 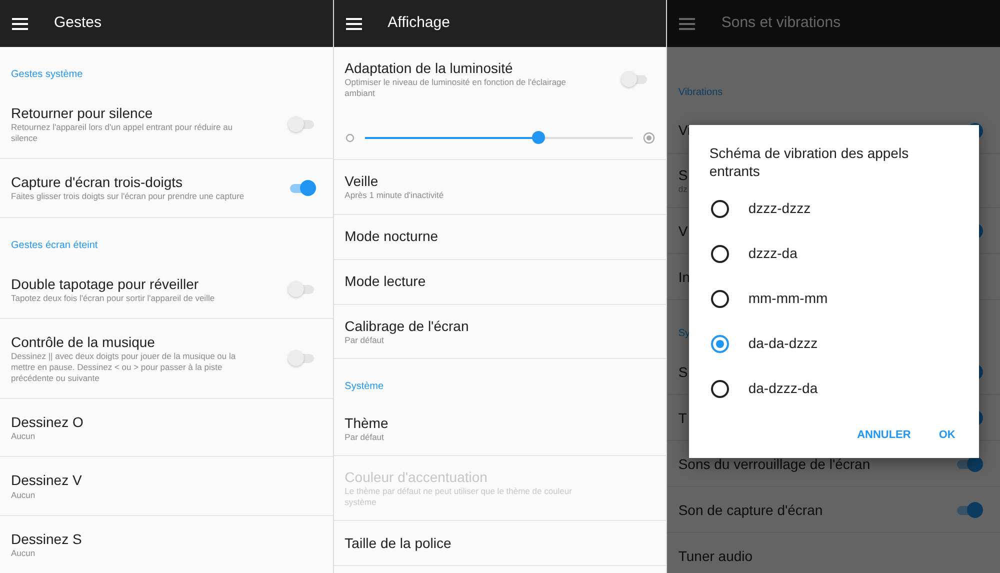 I want to click on setting-subtitle: Faites glisser trois doigts sur l'écran pour prendre une capture, so click(x=127, y=197).